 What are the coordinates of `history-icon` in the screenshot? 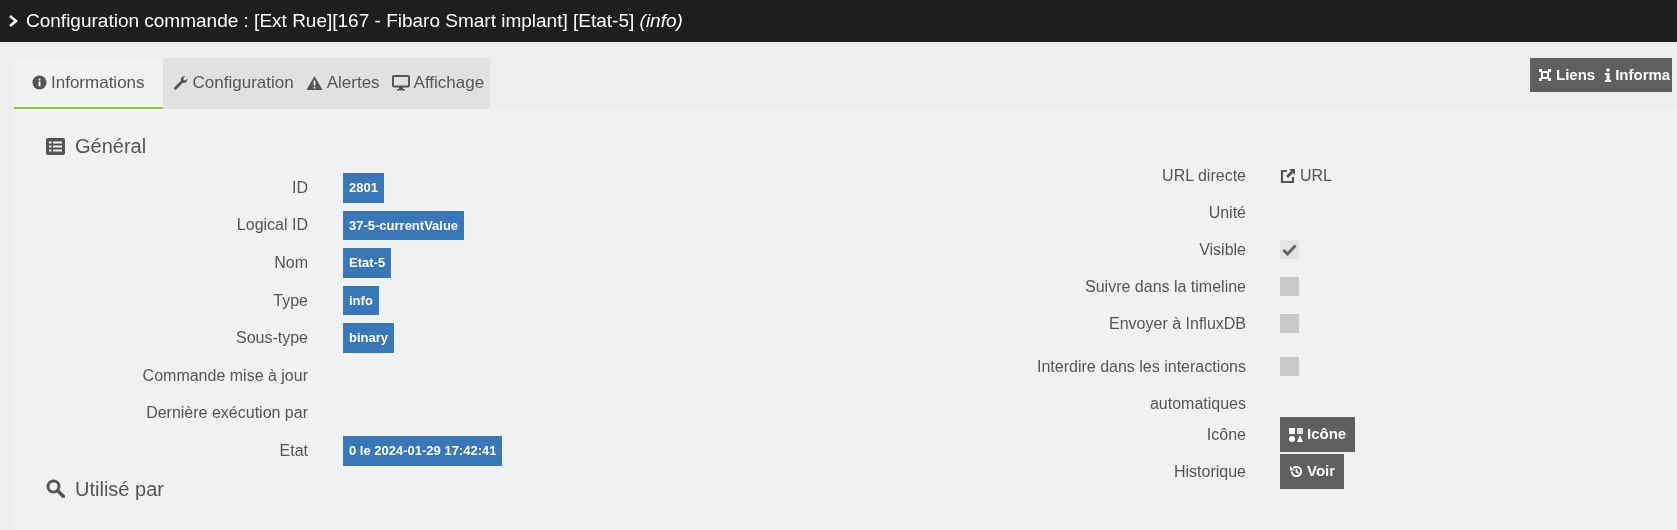 It's located at (1296, 471).